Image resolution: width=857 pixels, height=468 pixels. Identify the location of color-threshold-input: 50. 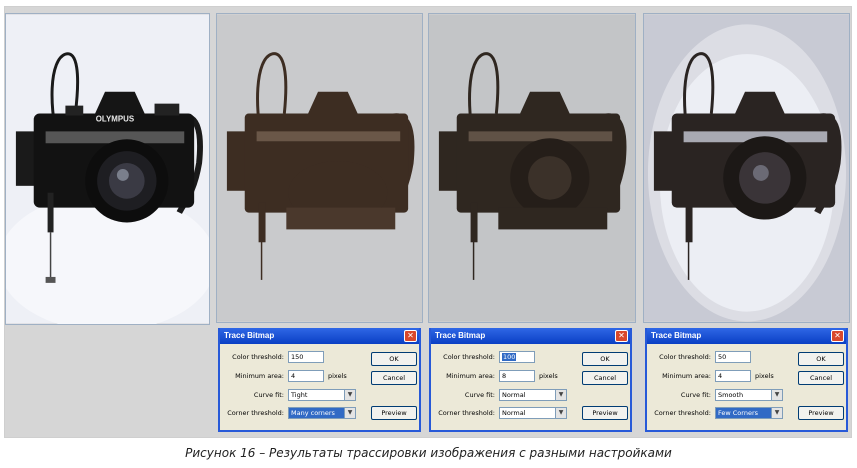
(733, 357).